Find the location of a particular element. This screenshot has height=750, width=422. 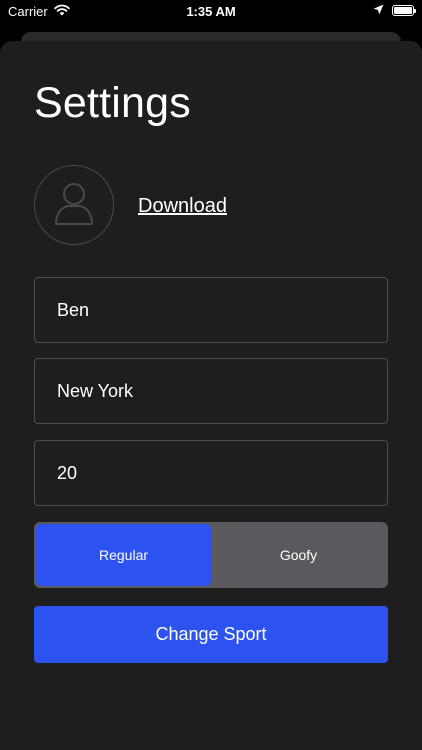

age-field is located at coordinates (211, 473).